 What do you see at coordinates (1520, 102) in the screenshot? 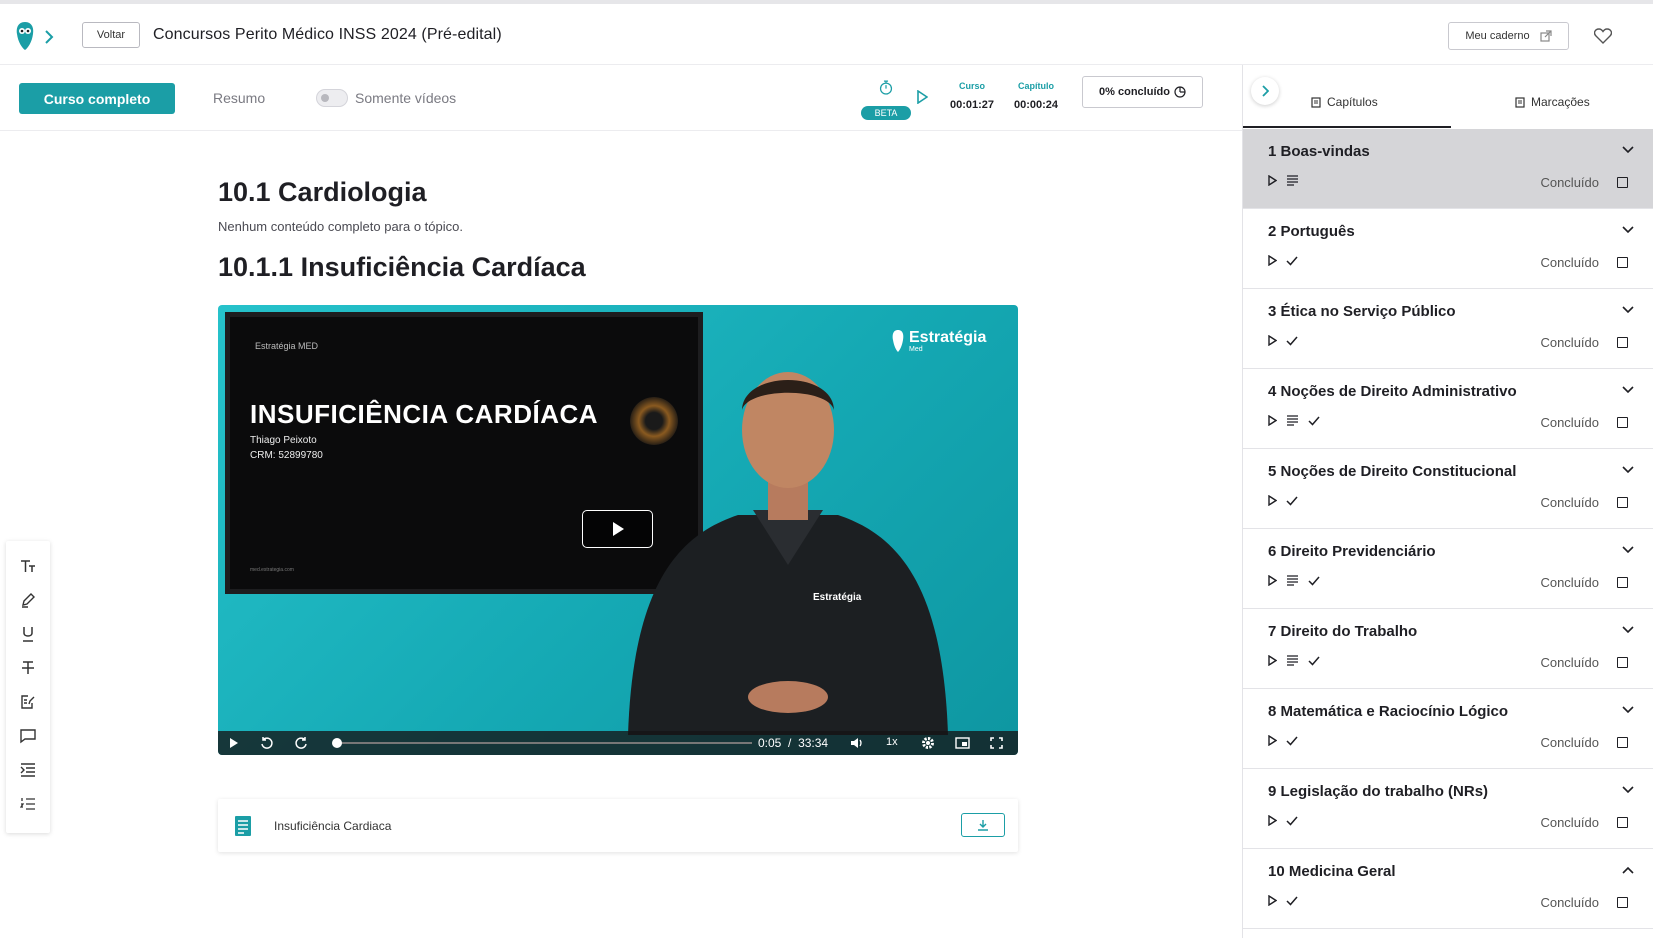
I see `bookmark-list-icon` at bounding box center [1520, 102].